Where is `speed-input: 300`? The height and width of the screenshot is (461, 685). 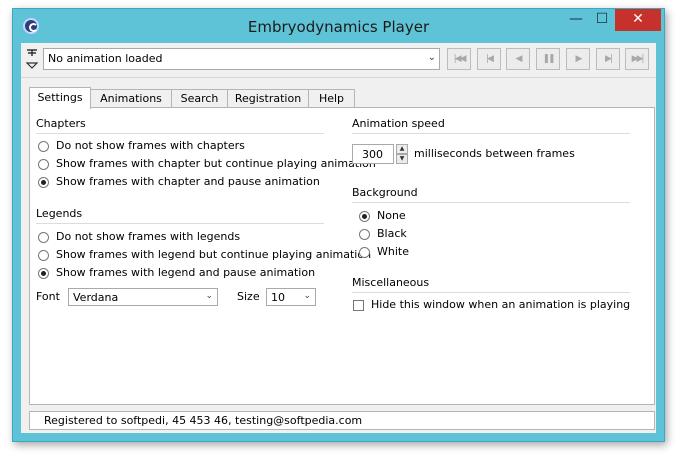 speed-input: 300 is located at coordinates (373, 154).